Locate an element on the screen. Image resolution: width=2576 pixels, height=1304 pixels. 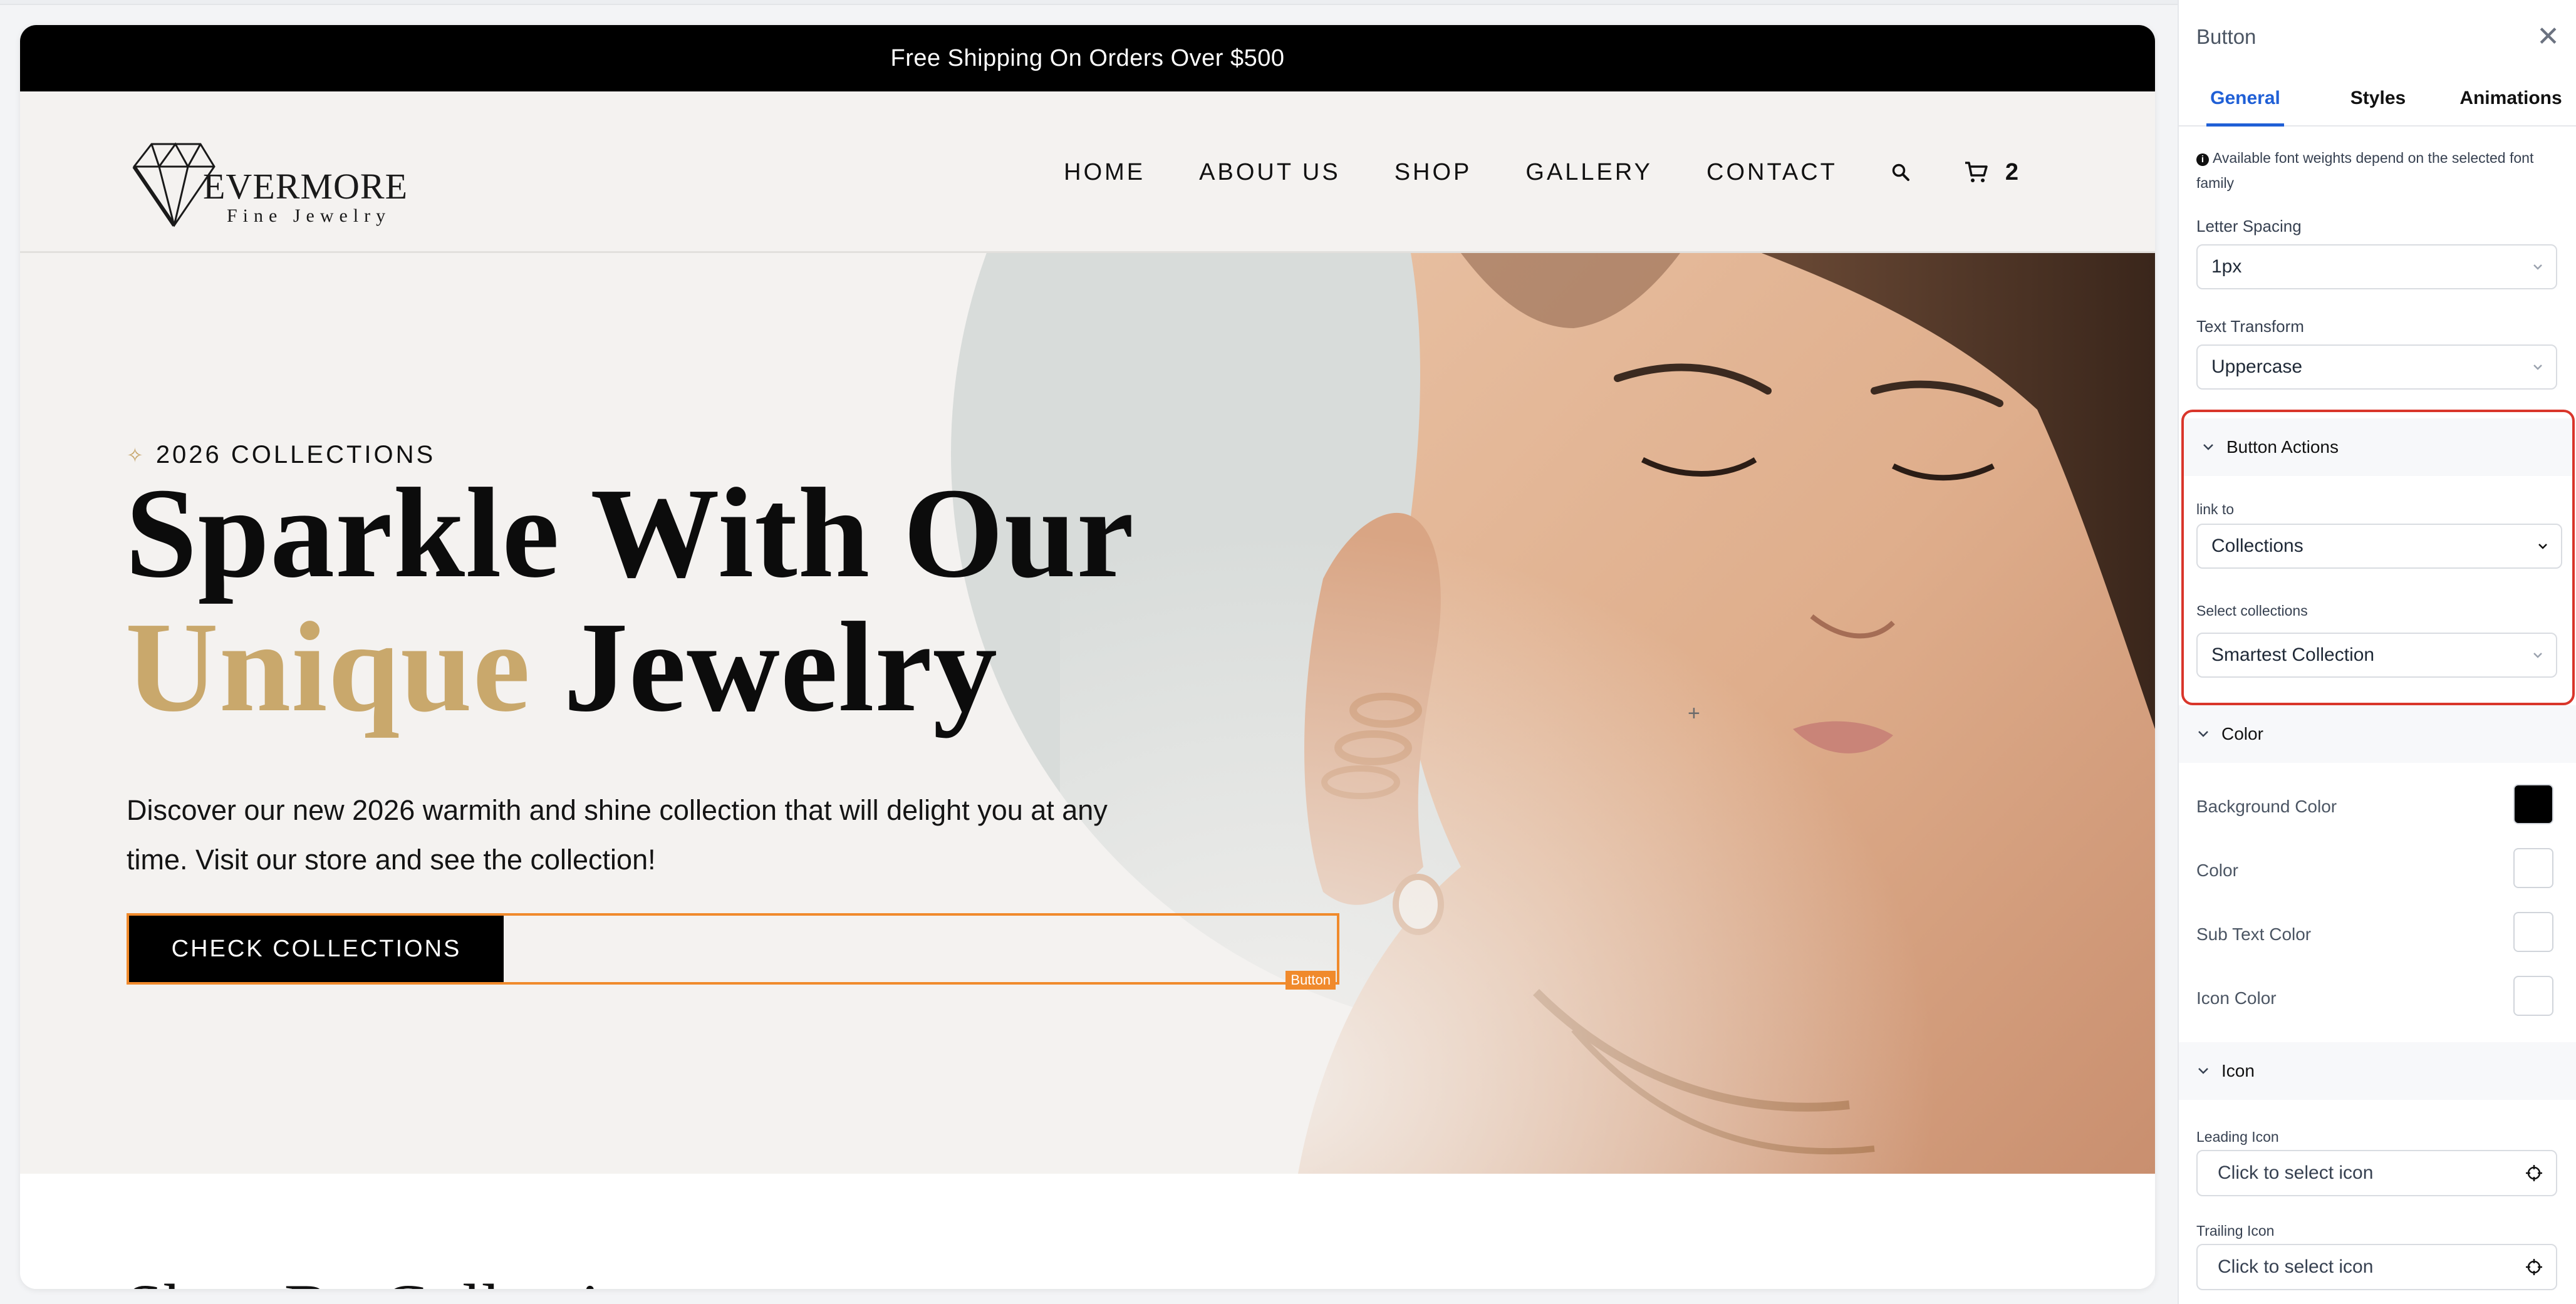
highlight-box is located at coordinates (2378, 558).